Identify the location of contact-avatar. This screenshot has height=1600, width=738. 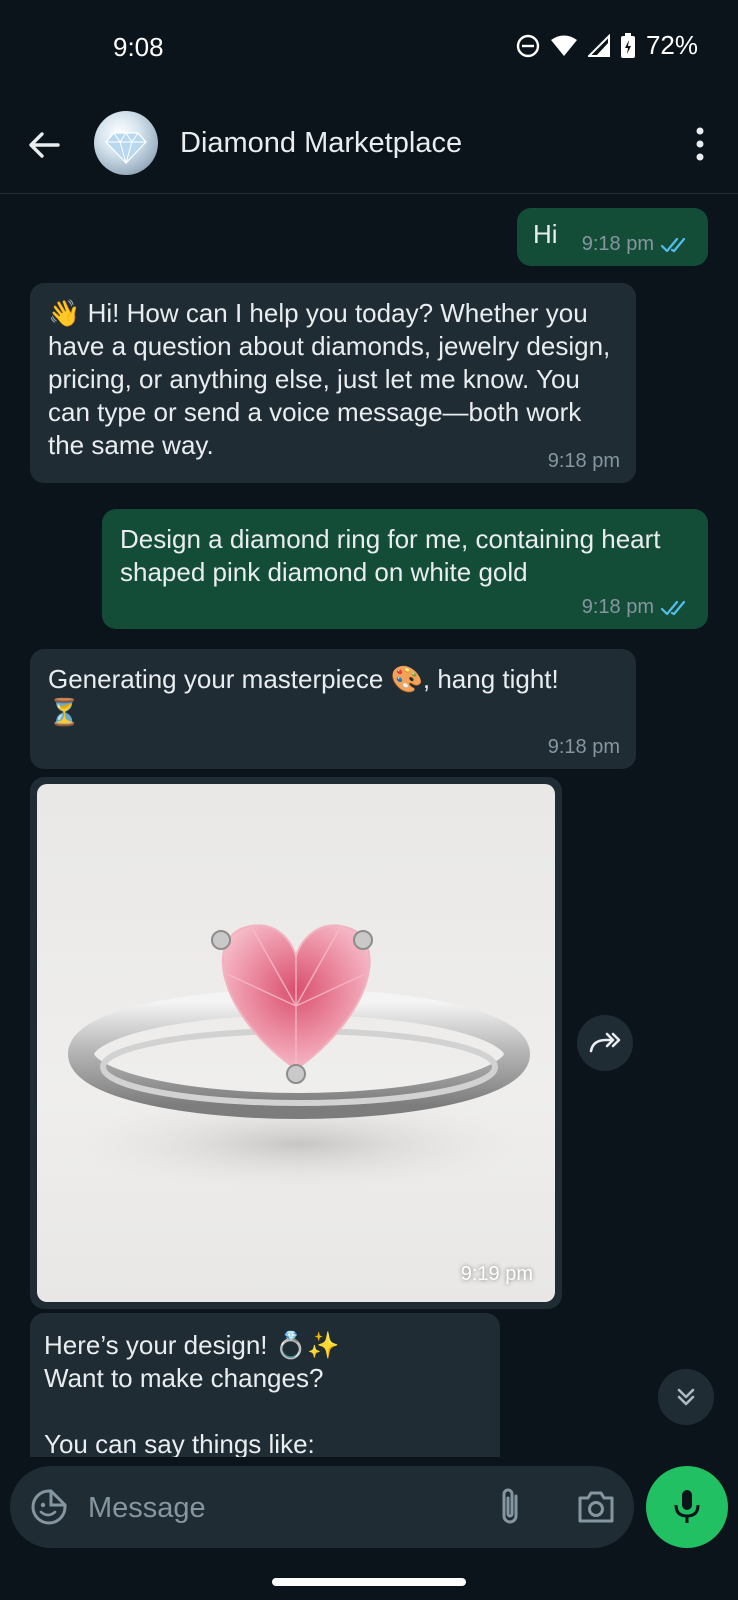
(126, 143).